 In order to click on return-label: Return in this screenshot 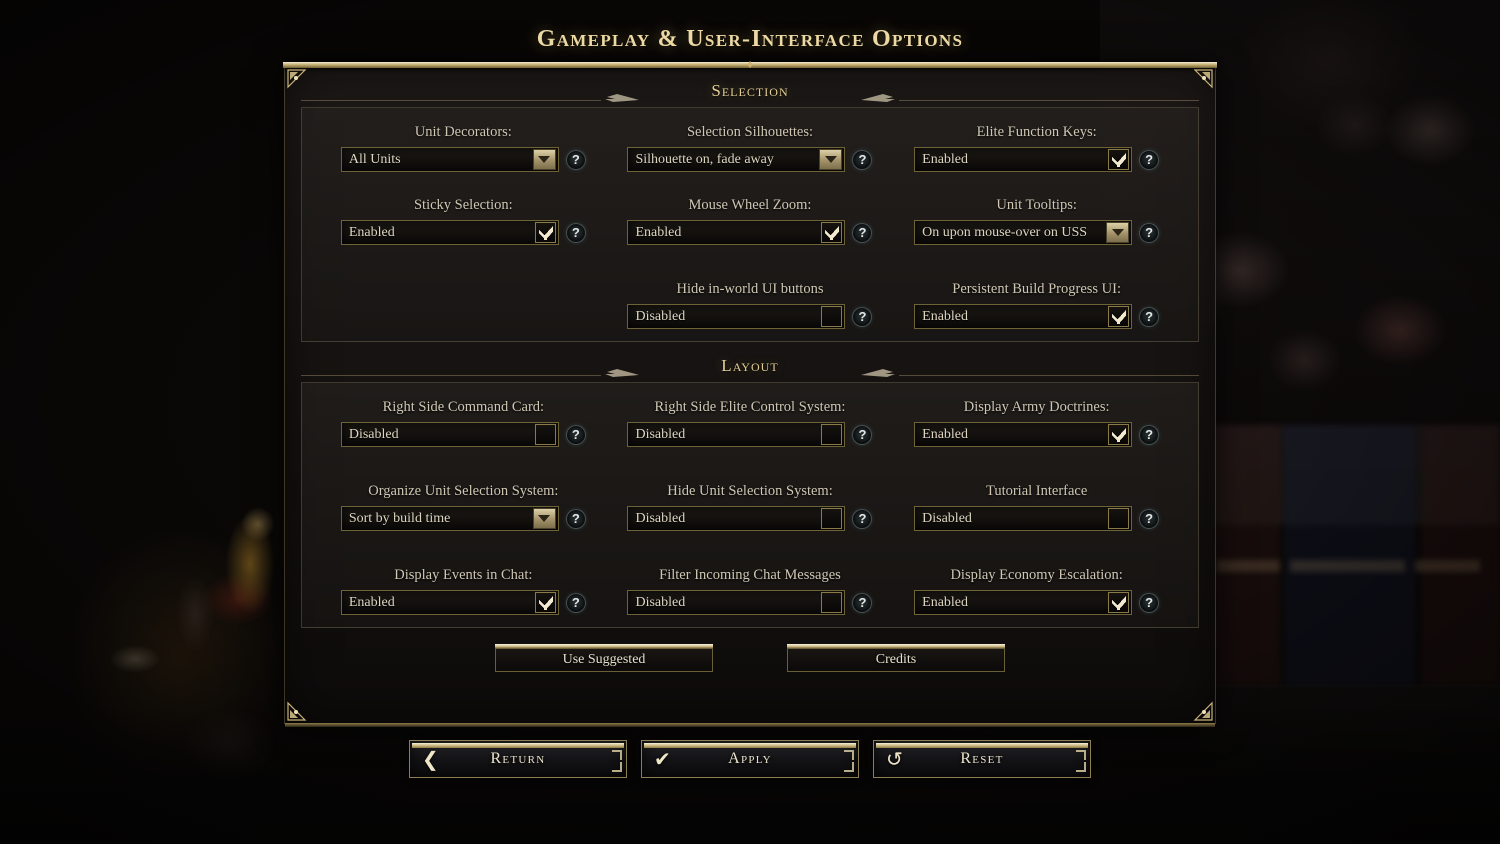, I will do `click(518, 758)`.